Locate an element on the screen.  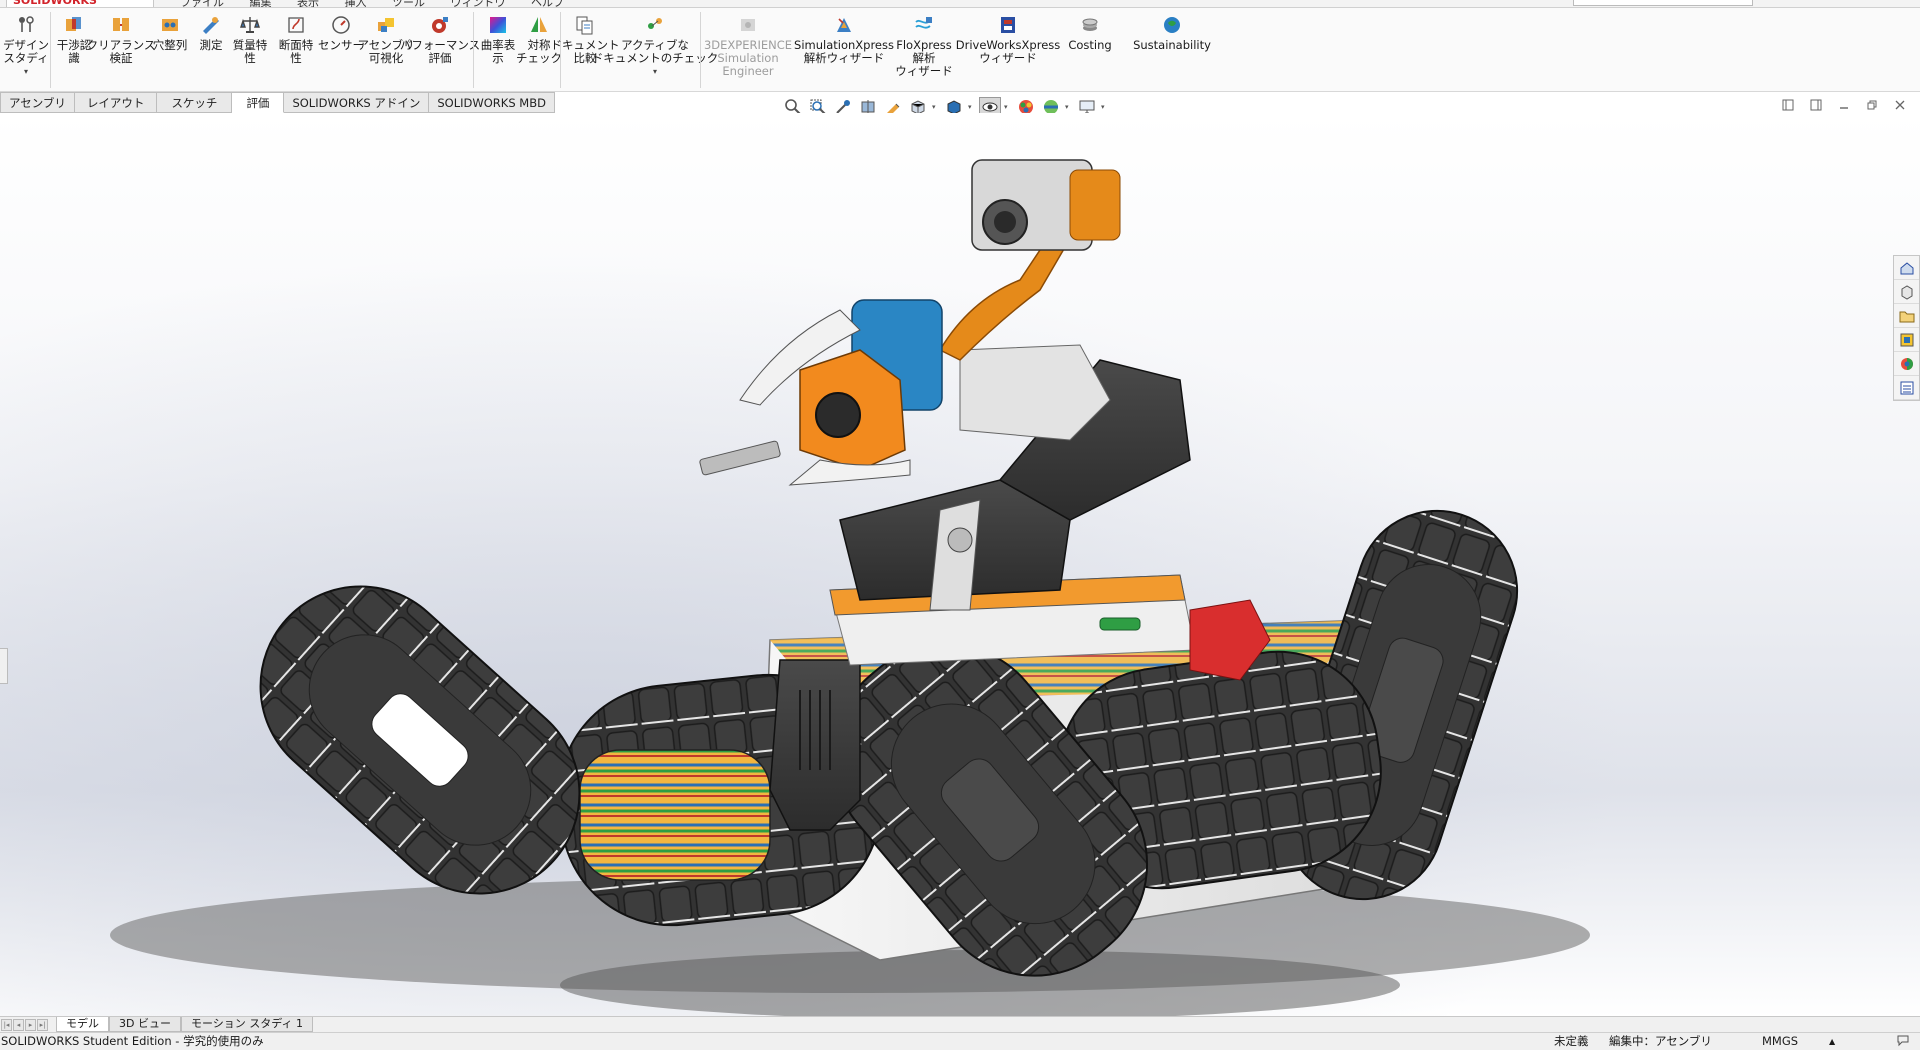
driveworksxpress-icon is located at coordinates (1008, 25).